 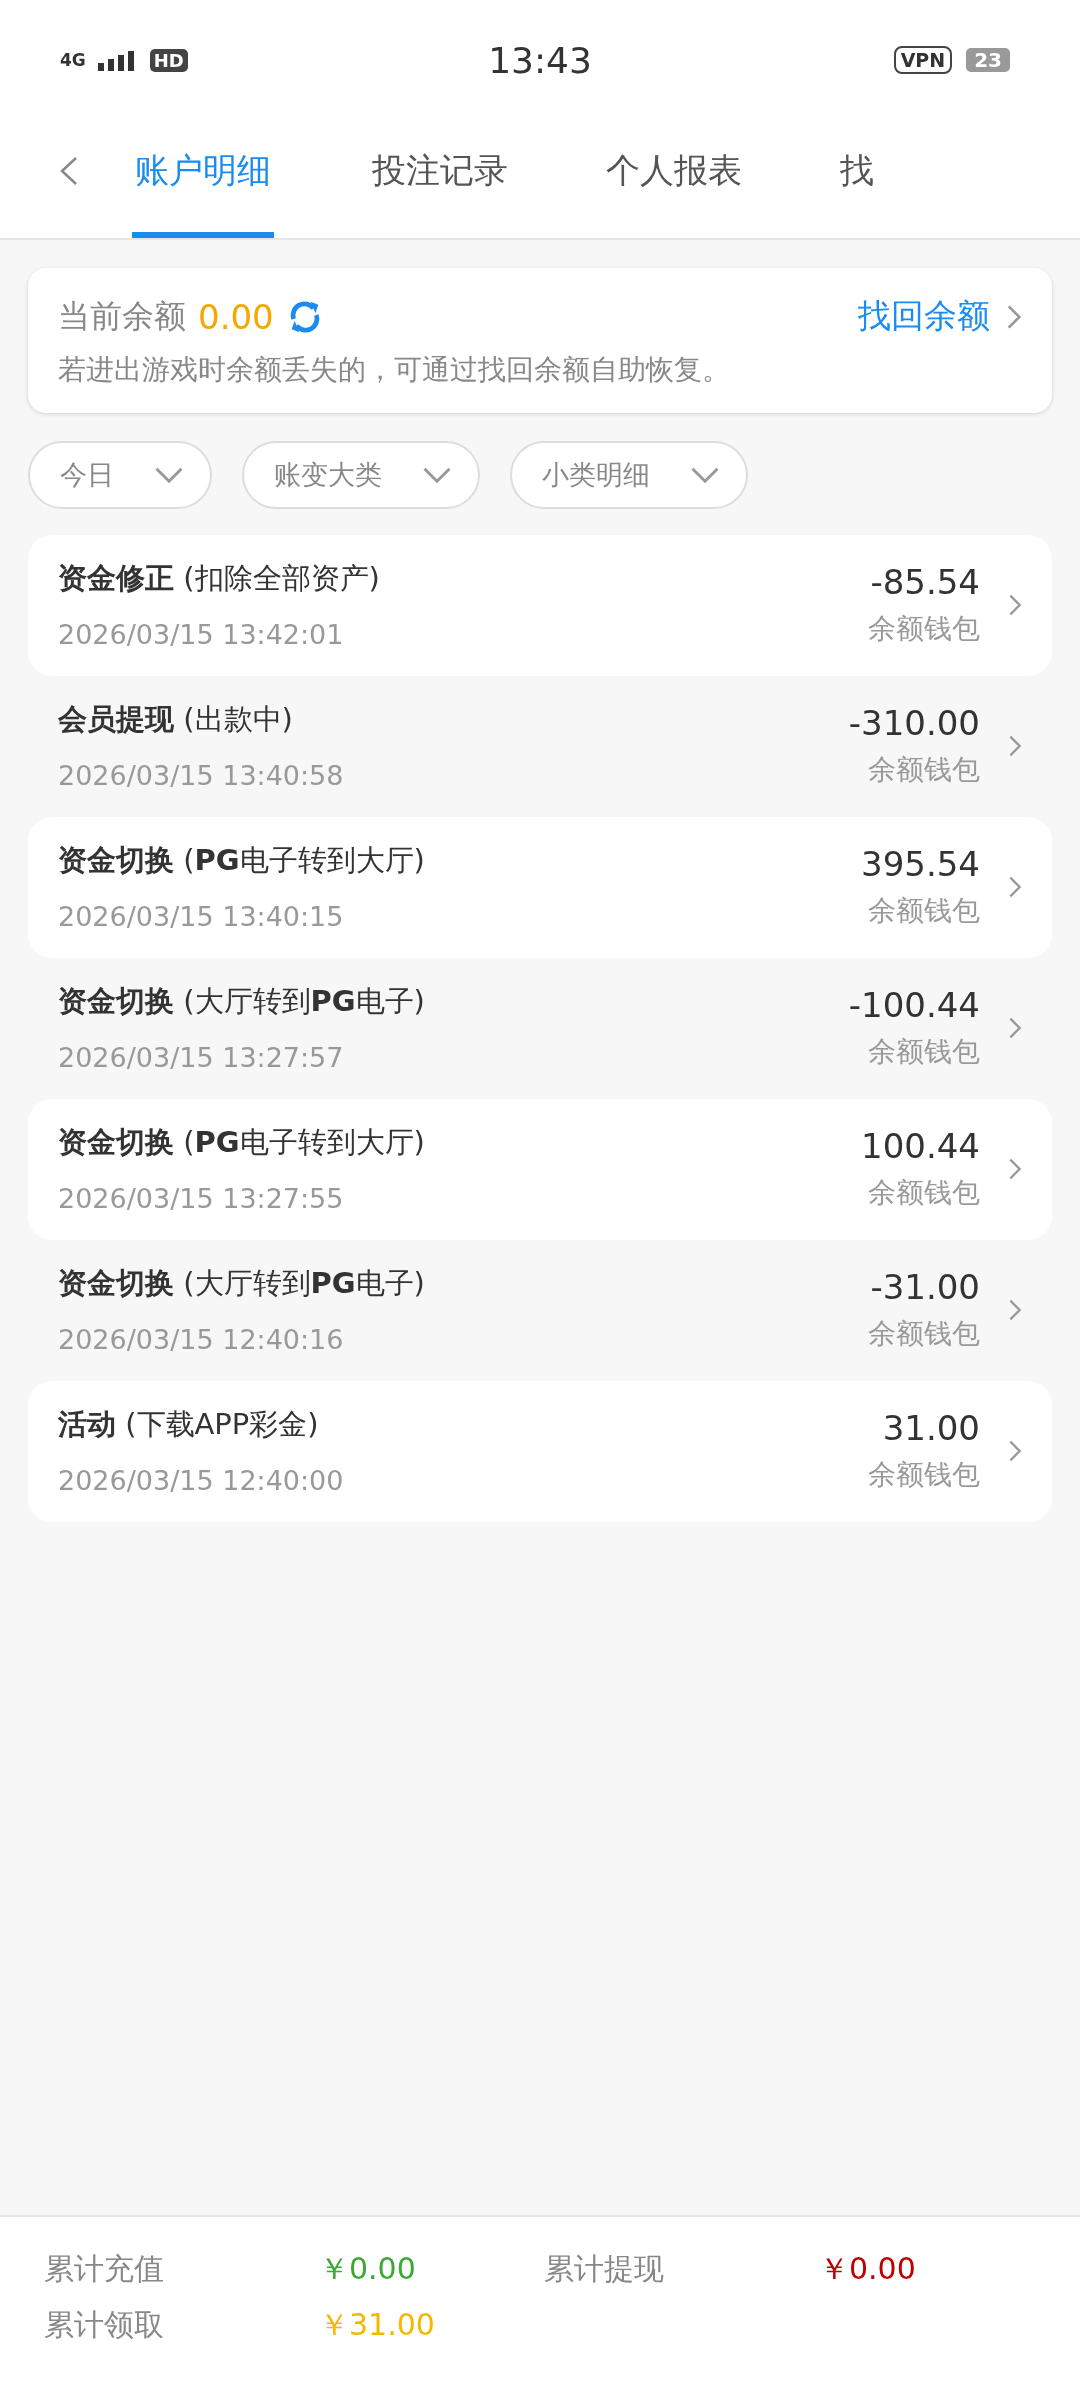 I want to click on filter-dropdown: 账变大类, so click(x=361, y=475).